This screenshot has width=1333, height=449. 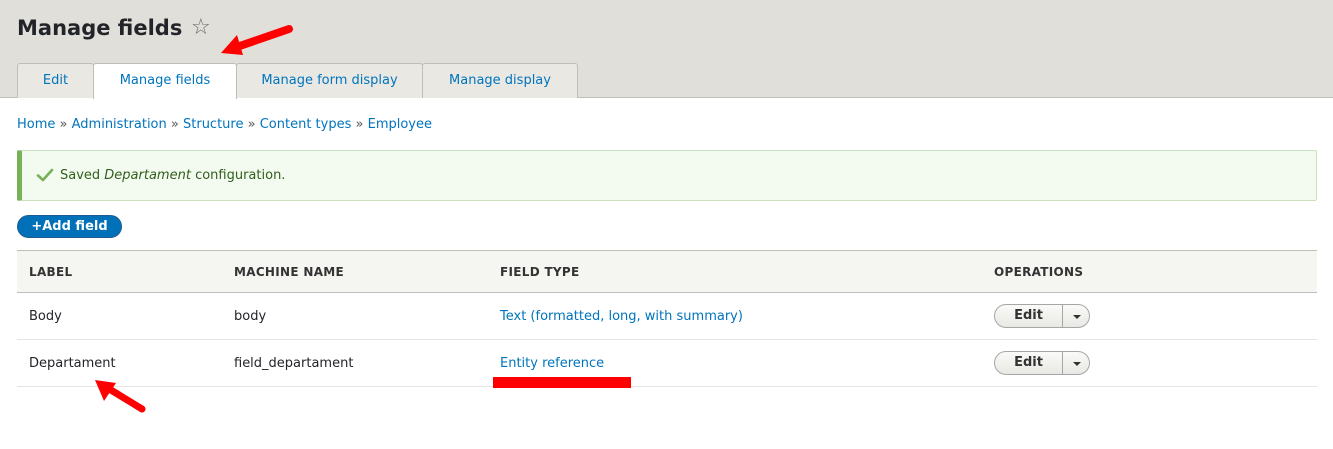 What do you see at coordinates (500, 80) in the screenshot?
I see `tab-manage-display: Manage display` at bounding box center [500, 80].